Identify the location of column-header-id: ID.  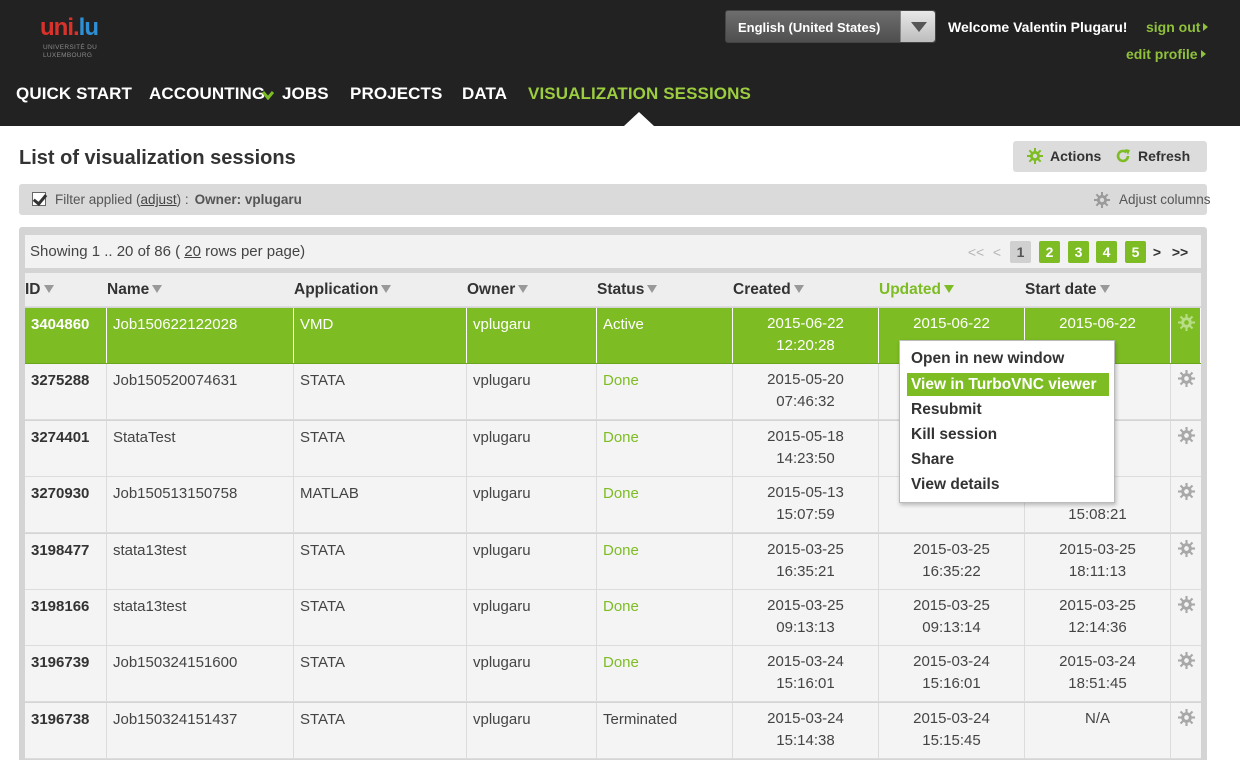
(39, 290).